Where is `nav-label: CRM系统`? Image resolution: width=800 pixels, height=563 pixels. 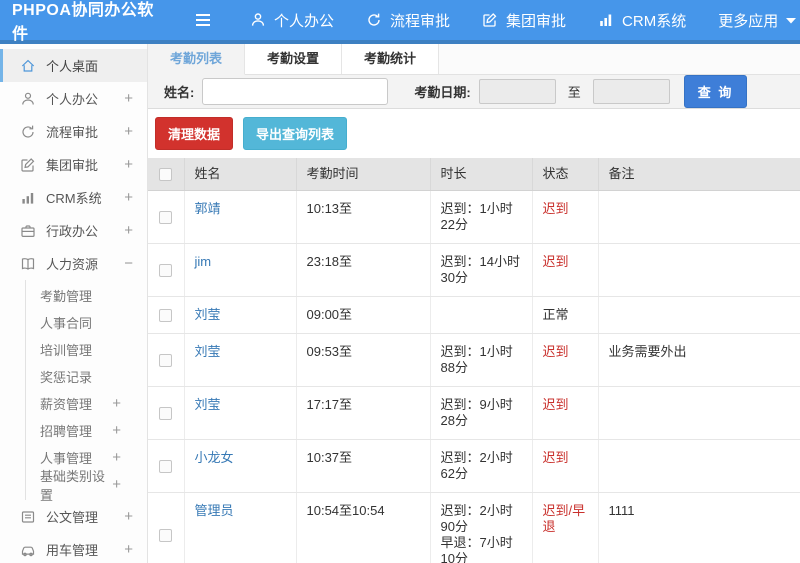 nav-label: CRM系统 is located at coordinates (654, 21).